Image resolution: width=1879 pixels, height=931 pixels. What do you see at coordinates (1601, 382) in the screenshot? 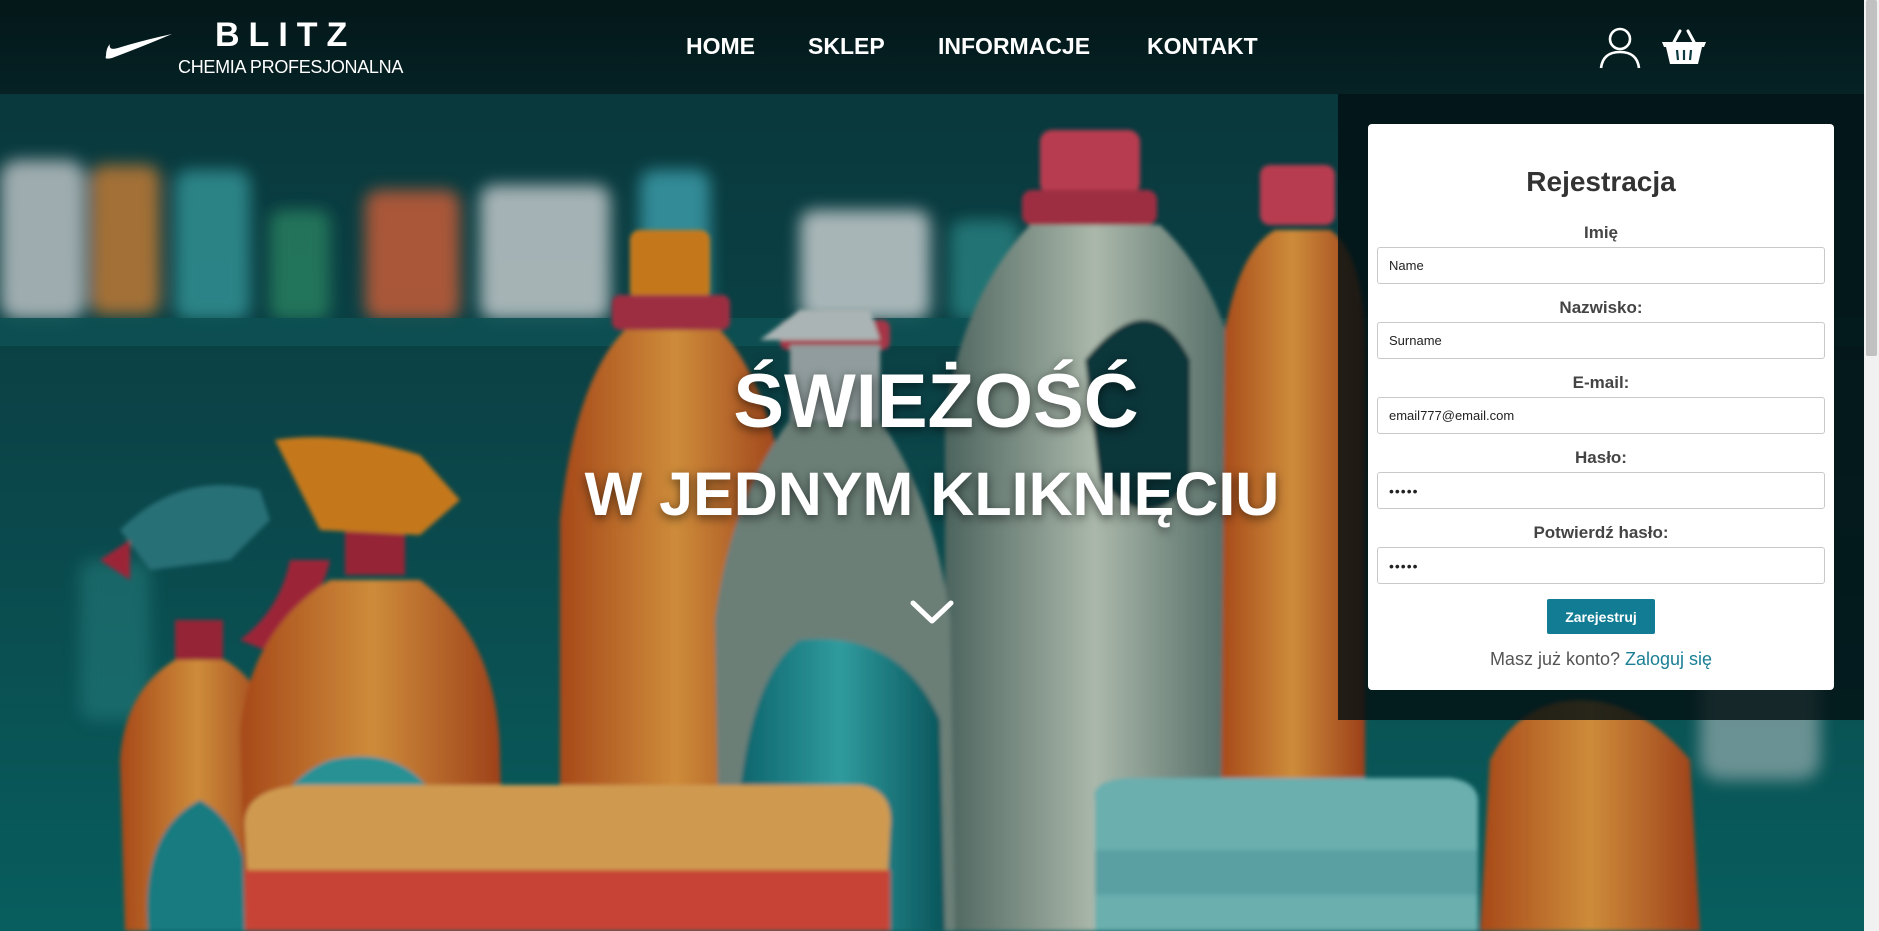
I see `email-label: E-mail:` at bounding box center [1601, 382].